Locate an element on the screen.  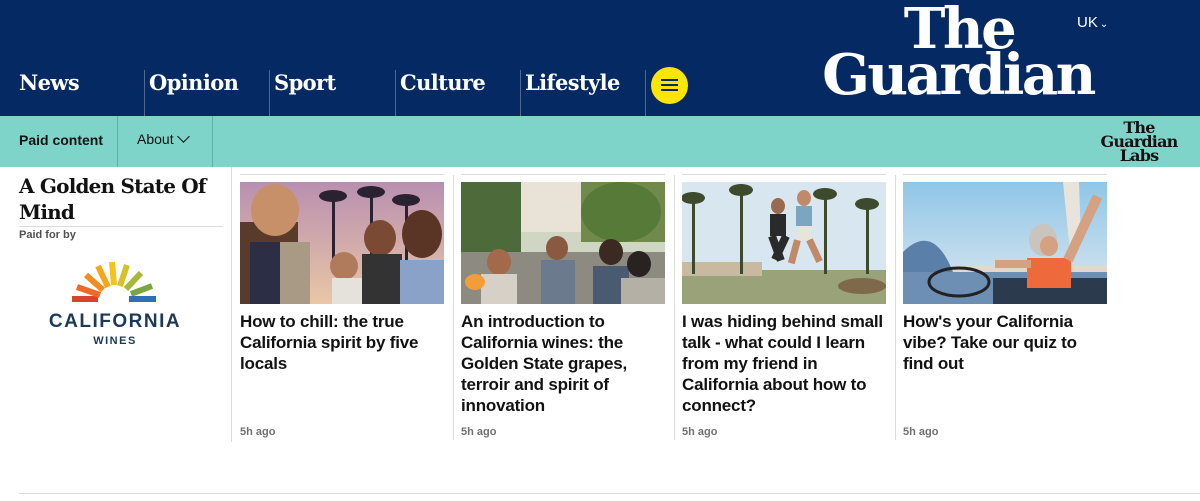
card-image-wine-party is located at coordinates (563, 243).